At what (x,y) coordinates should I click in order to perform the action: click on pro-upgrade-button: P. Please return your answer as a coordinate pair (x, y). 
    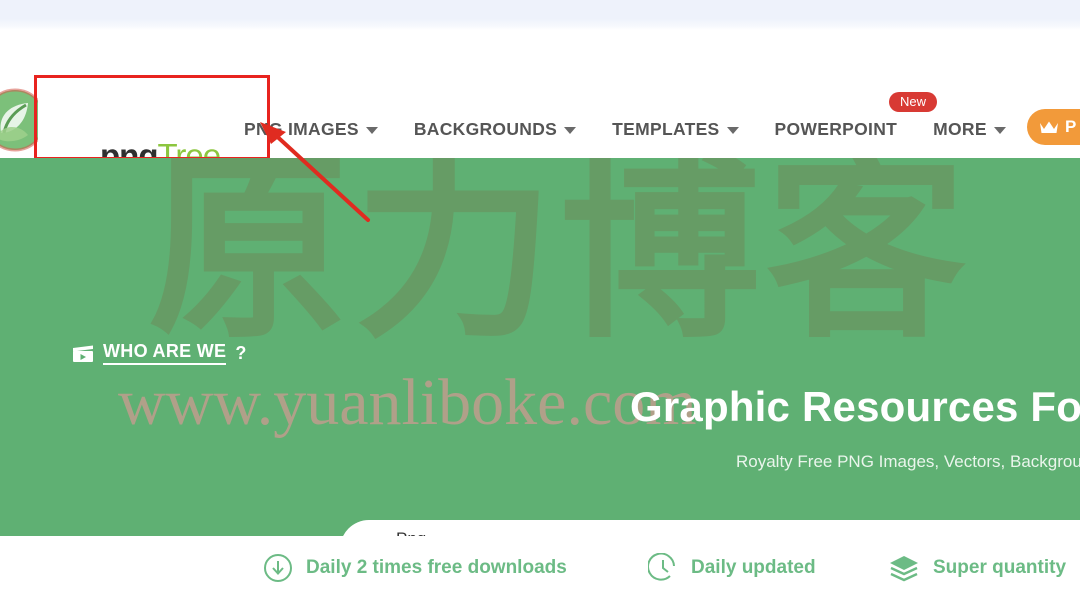
    Looking at the image, I should click on (1053, 127).